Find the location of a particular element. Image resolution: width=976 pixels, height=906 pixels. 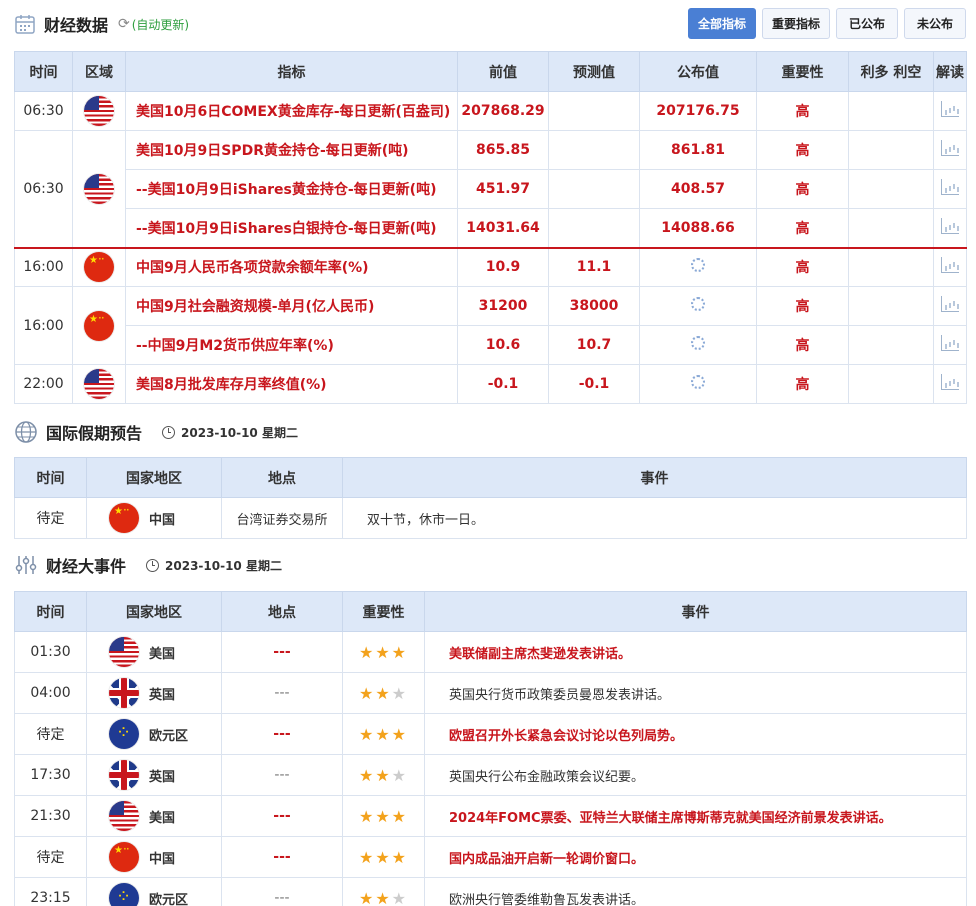

filter-unpublished-button: 未公布 is located at coordinates (935, 23).